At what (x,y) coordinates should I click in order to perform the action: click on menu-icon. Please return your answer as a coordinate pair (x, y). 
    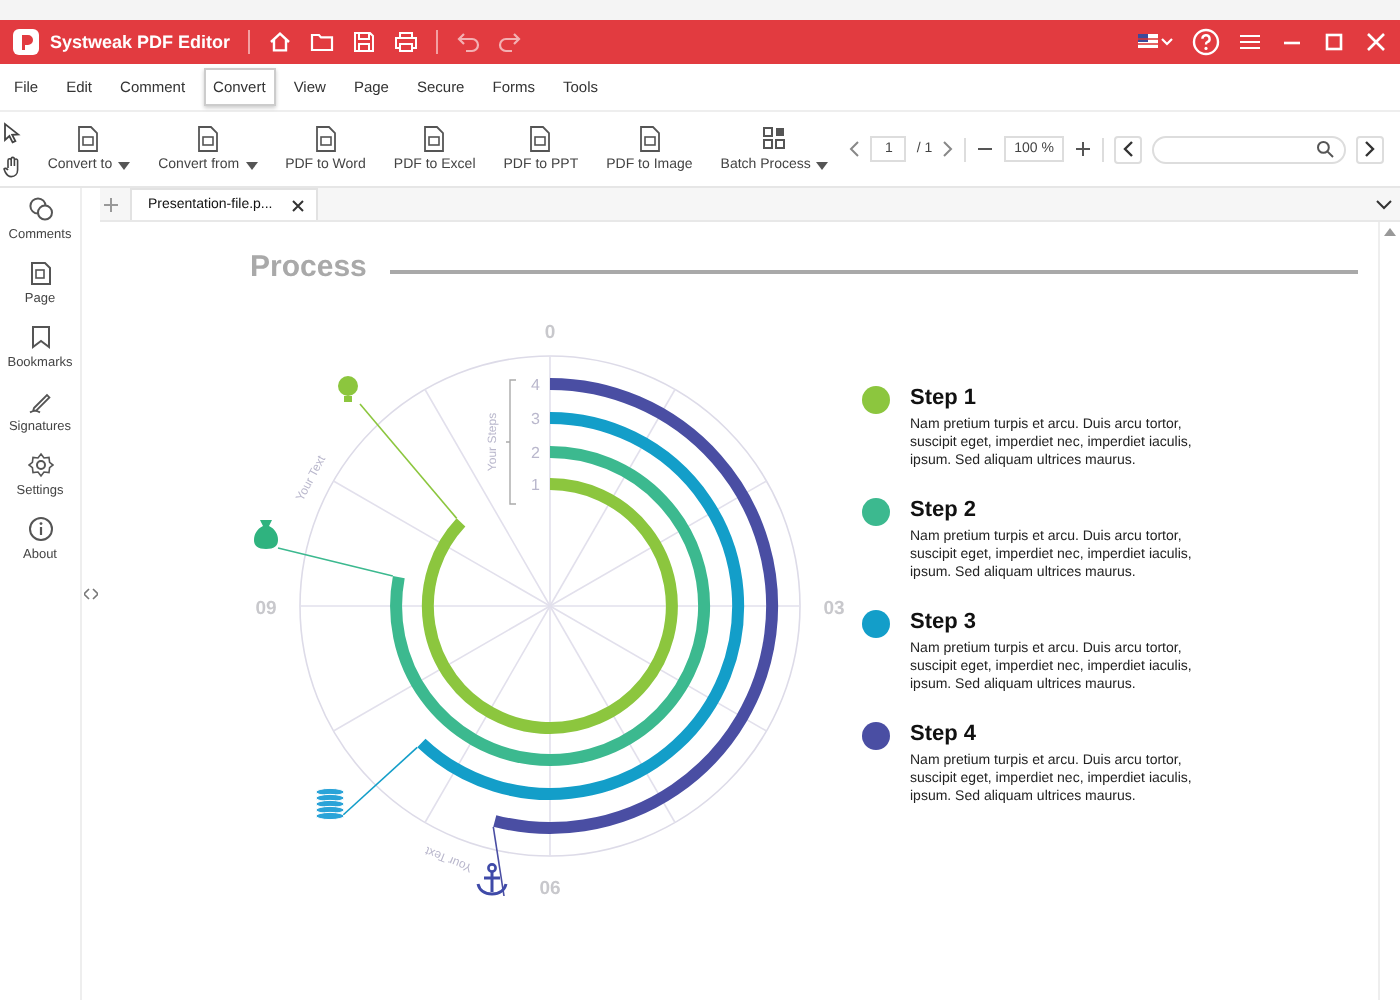
    Looking at the image, I should click on (1250, 42).